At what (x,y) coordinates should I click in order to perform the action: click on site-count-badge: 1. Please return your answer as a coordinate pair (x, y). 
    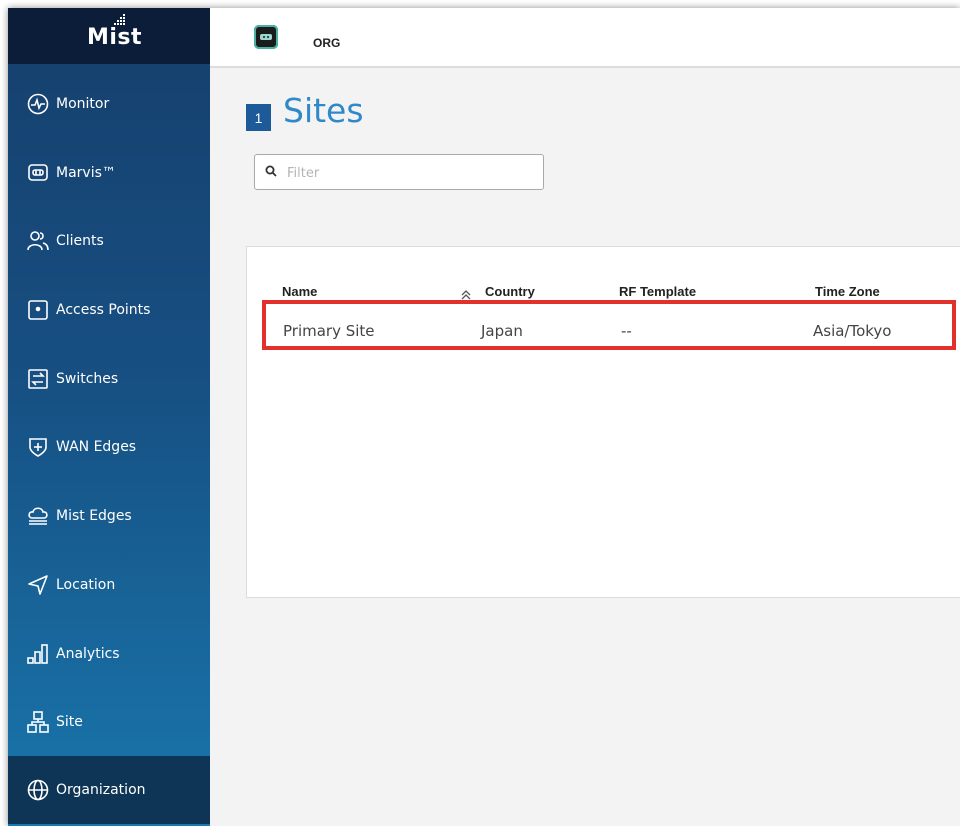
    Looking at the image, I should click on (258, 117).